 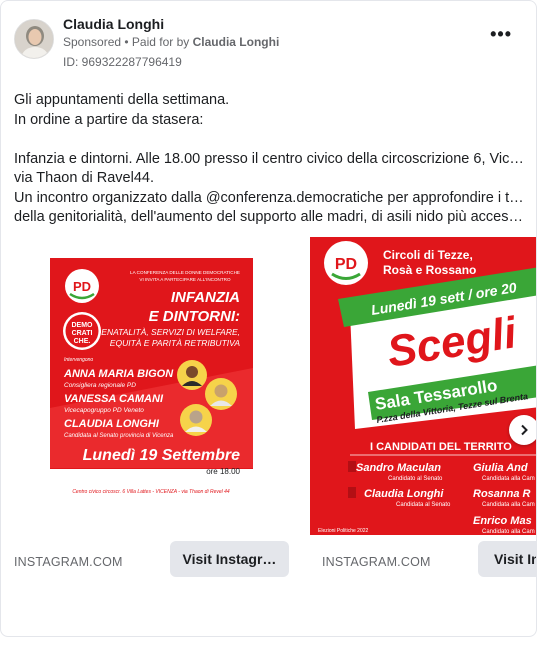 I want to click on chevron-right-glyph, so click(x=524, y=430).